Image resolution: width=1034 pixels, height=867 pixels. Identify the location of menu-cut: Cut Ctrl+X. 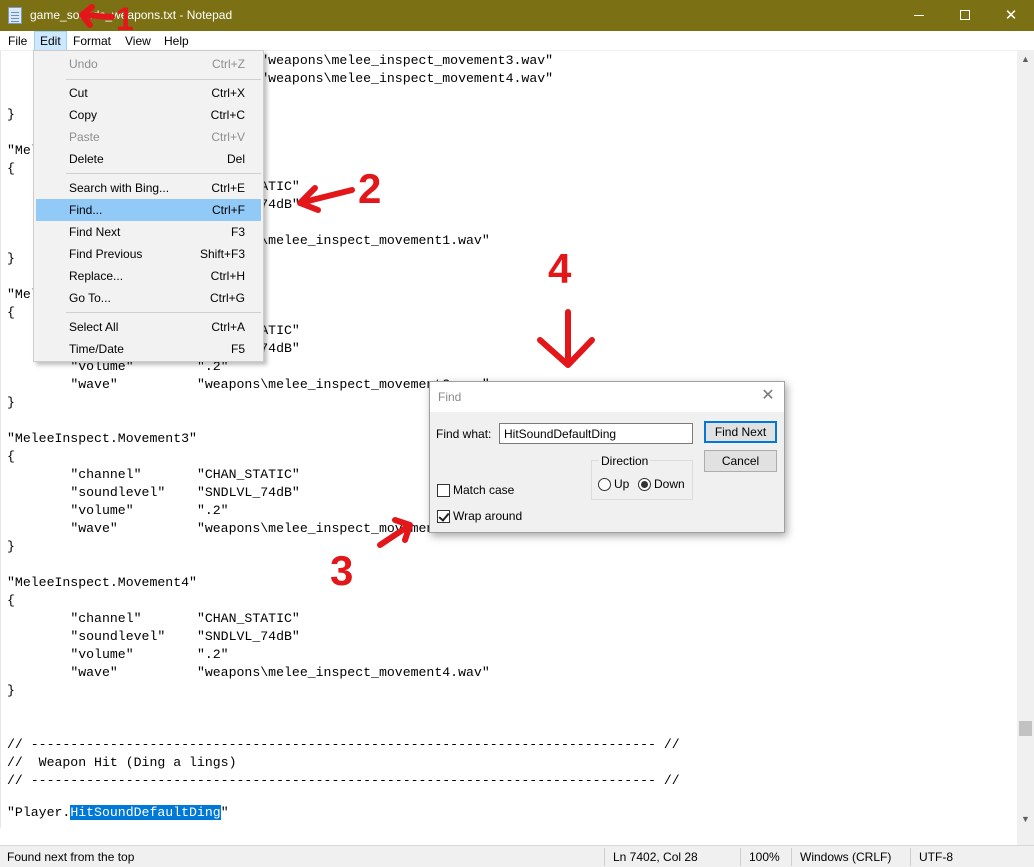
(148, 93).